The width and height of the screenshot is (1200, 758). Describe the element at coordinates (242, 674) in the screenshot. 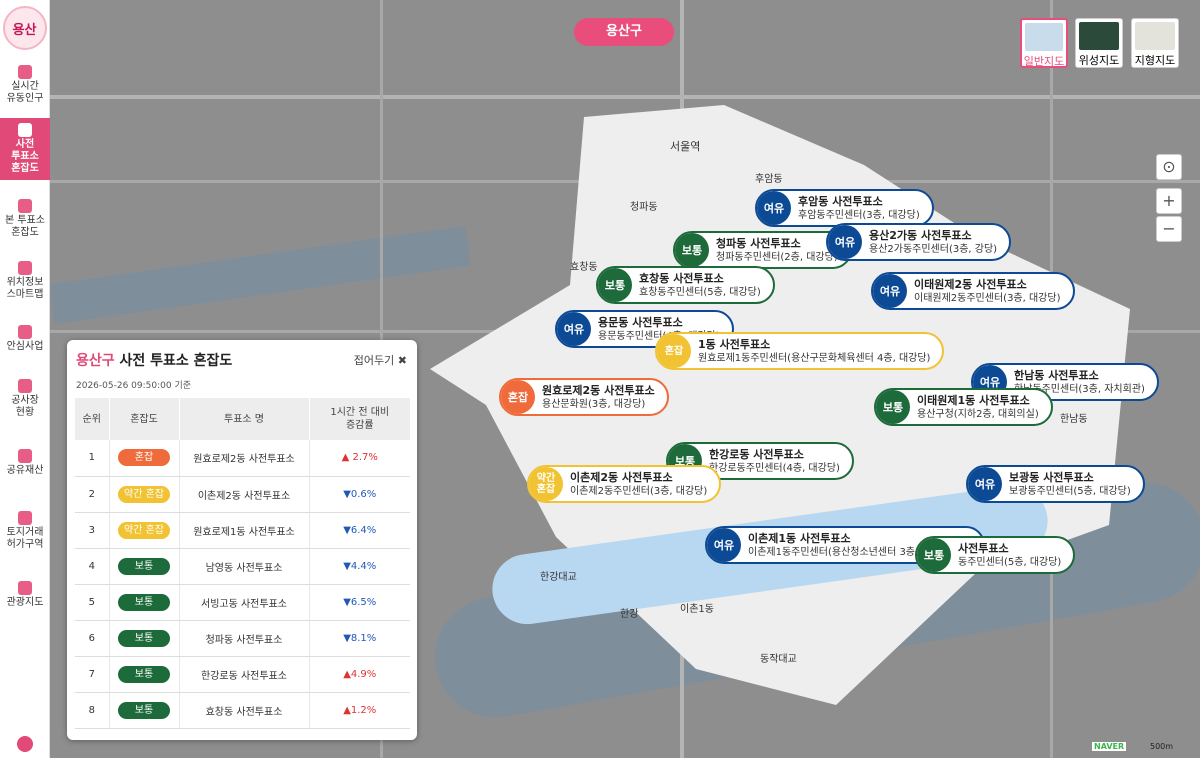

I see `table-row: 7 보통 한강로동 사전투표소 ▲4.9%` at that location.